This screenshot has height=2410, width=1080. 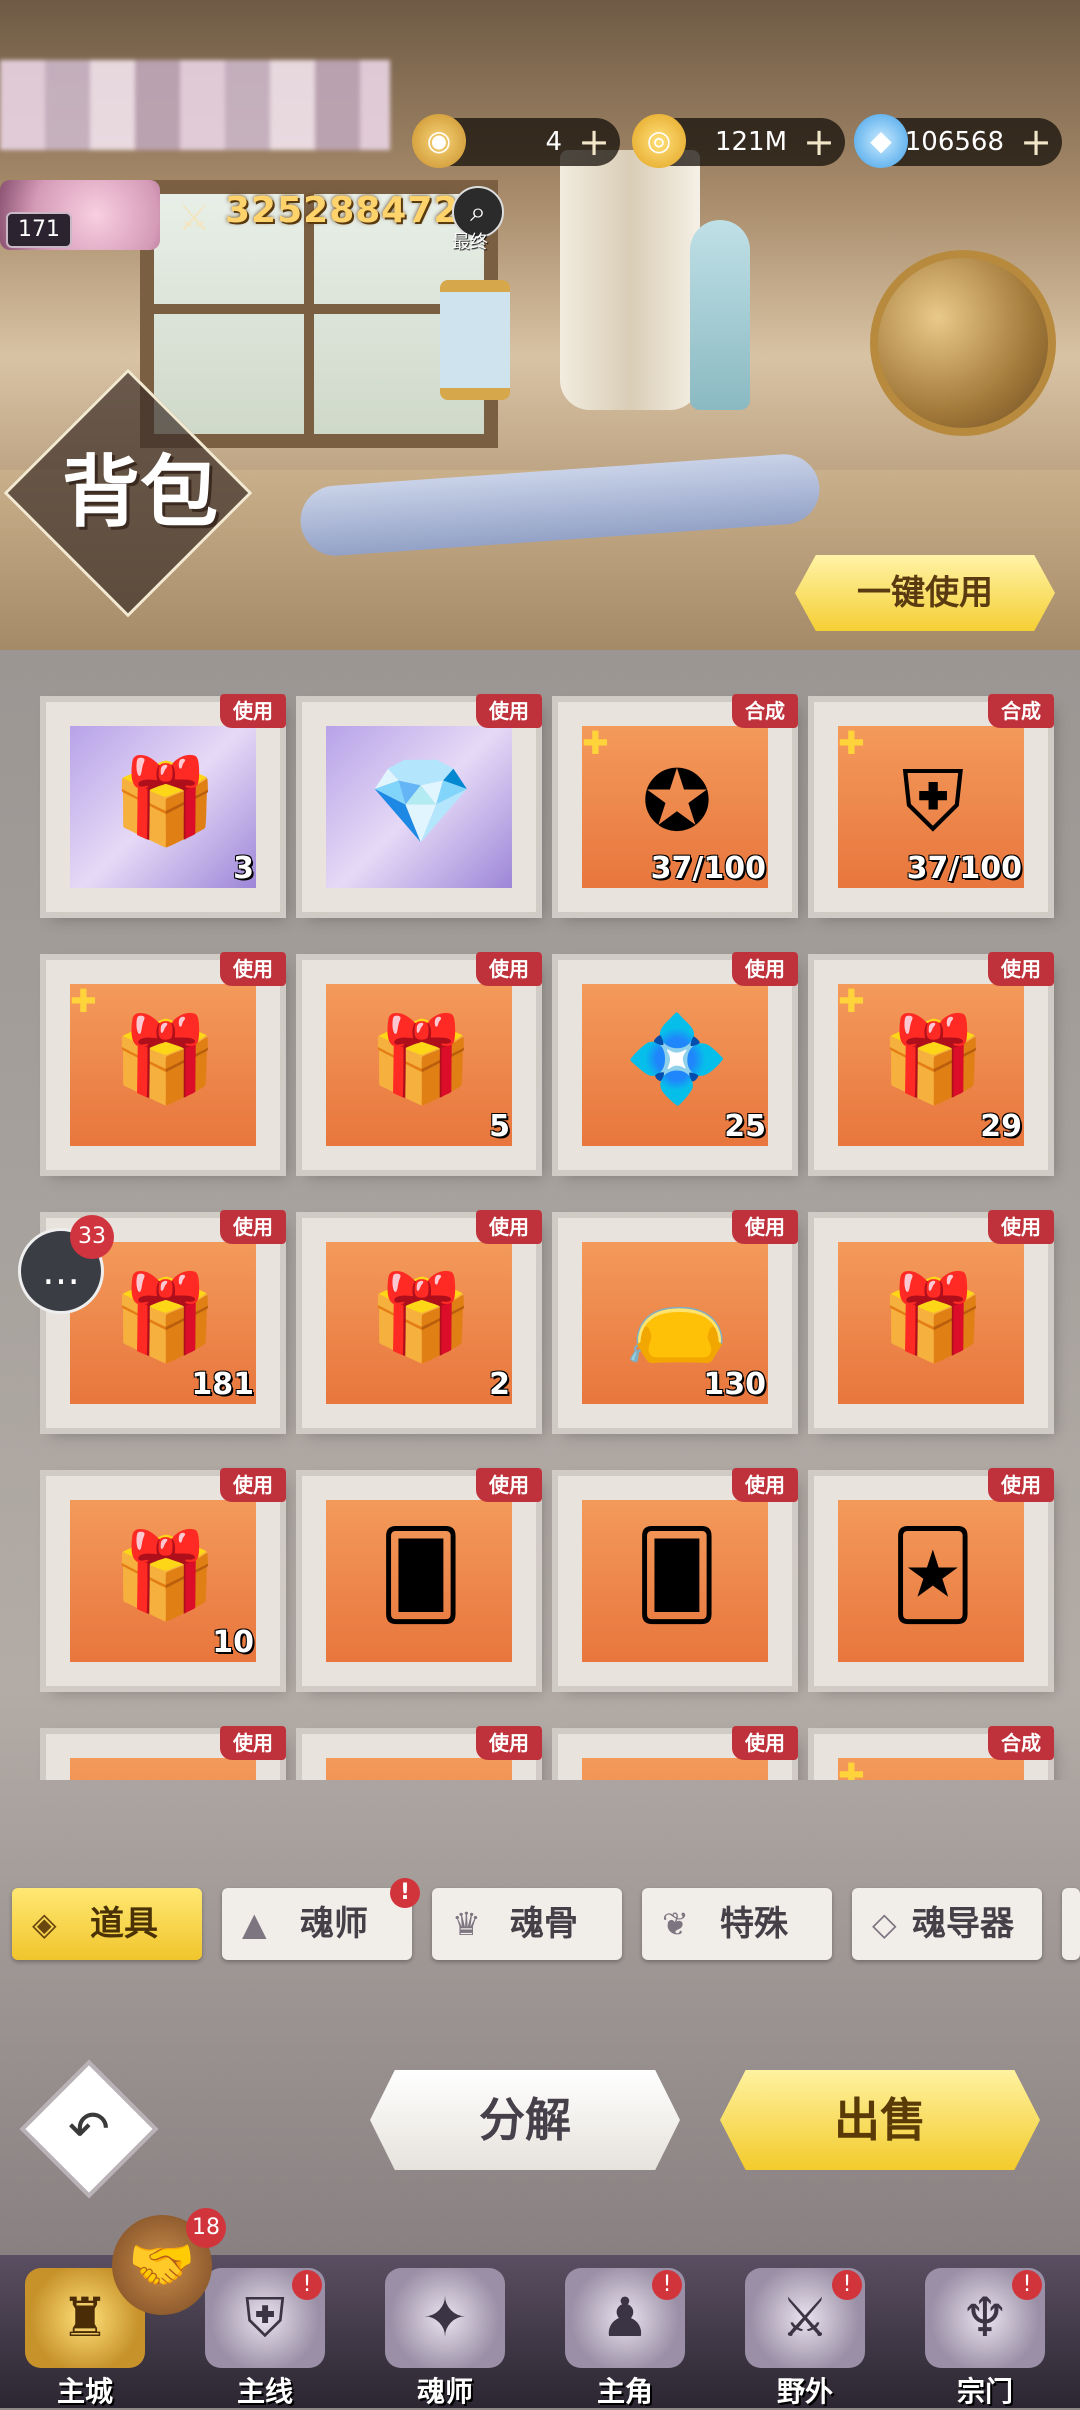 What do you see at coordinates (1071, 1924) in the screenshot?
I see `tab-more` at bounding box center [1071, 1924].